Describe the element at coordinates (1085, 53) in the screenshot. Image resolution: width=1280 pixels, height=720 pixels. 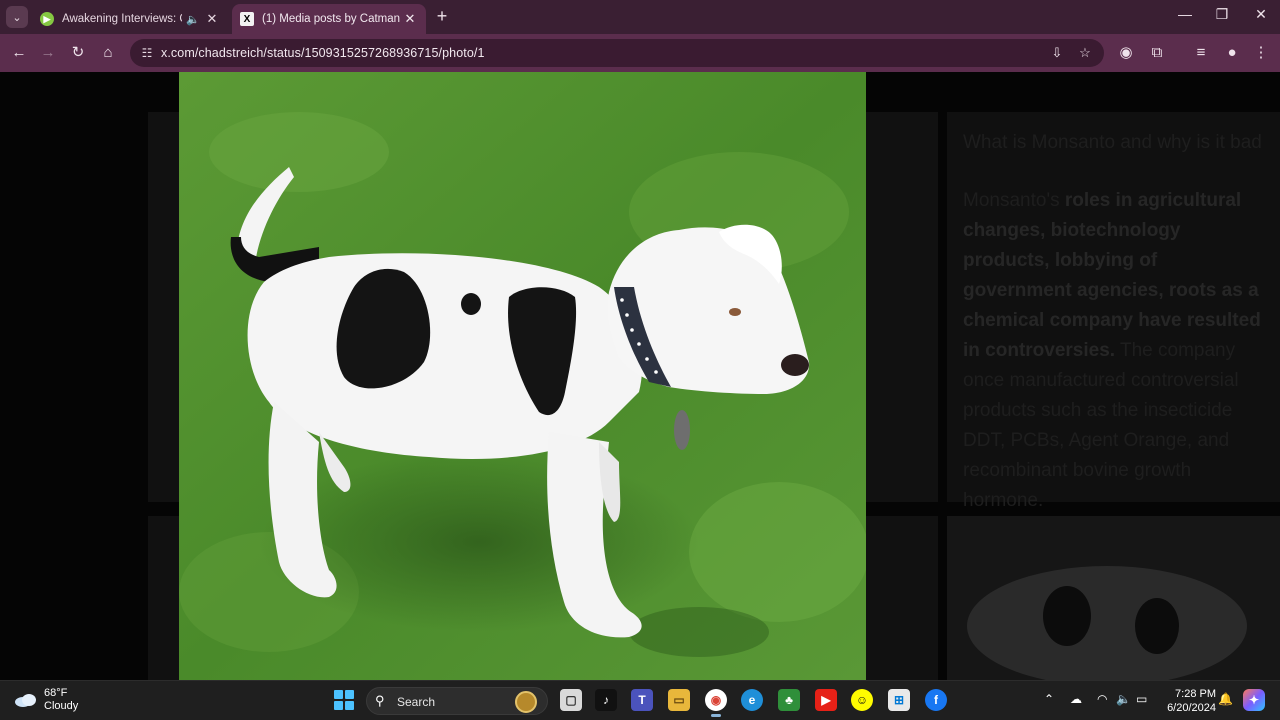
I see `bookmark-star-icon: ☆` at that location.